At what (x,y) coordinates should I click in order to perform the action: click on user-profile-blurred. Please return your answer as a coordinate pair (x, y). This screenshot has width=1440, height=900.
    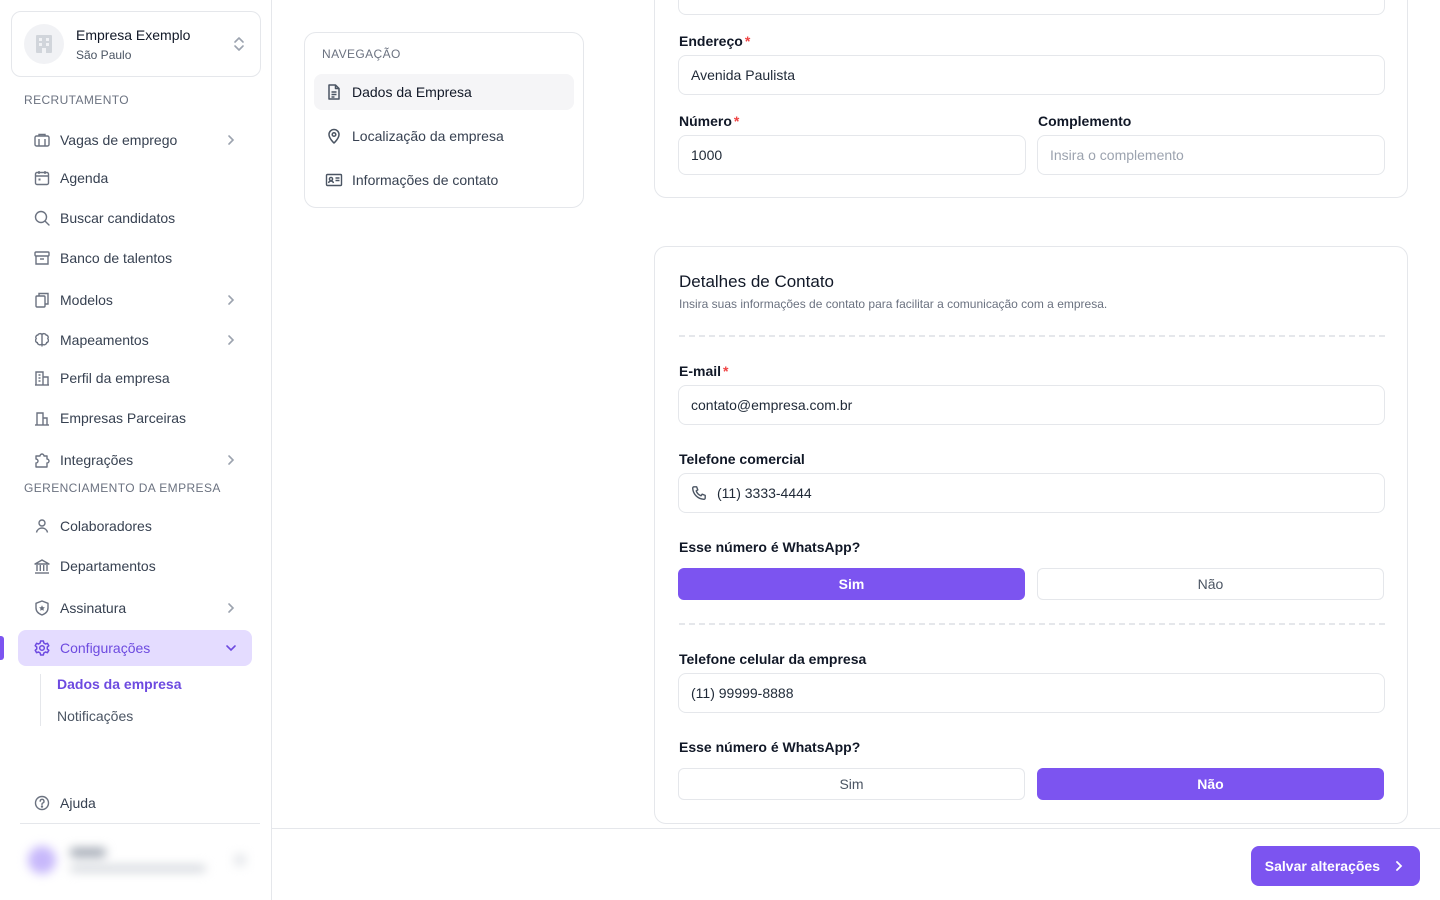
    Looking at the image, I should click on (140, 860).